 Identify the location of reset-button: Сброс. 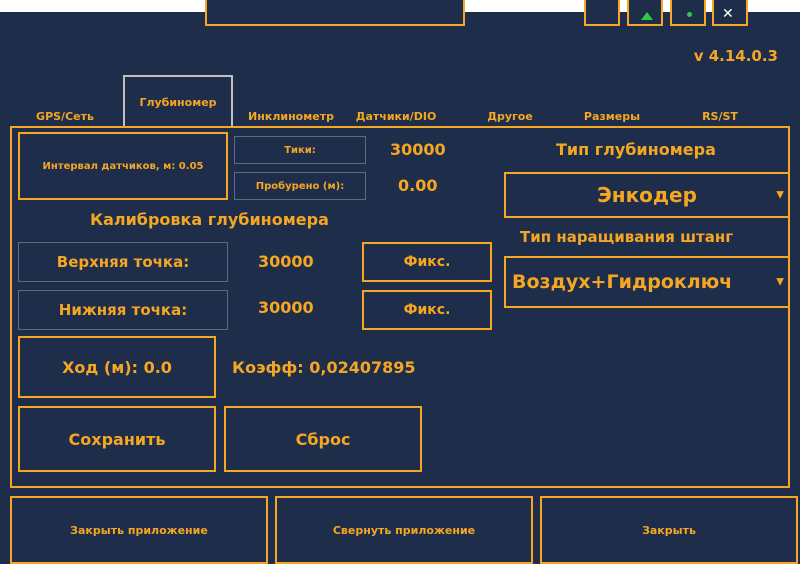
(323, 439).